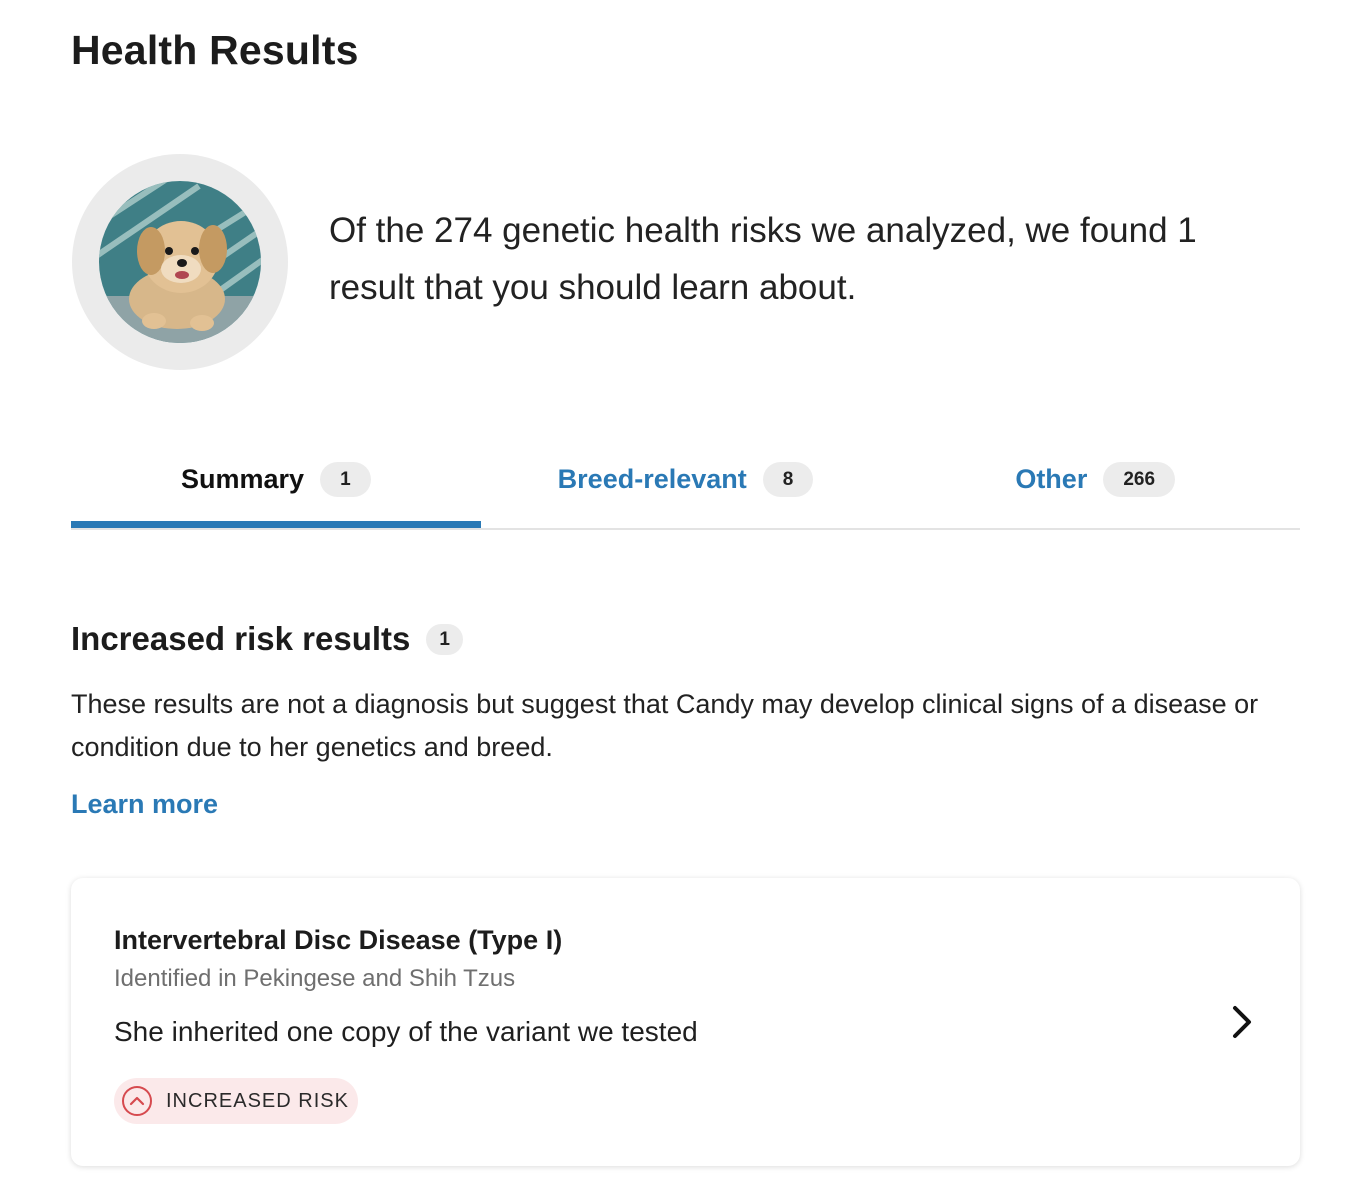 This screenshot has height=1200, width=1369. Describe the element at coordinates (241, 638) in the screenshot. I see `section-title-text: Increased risk results` at that location.